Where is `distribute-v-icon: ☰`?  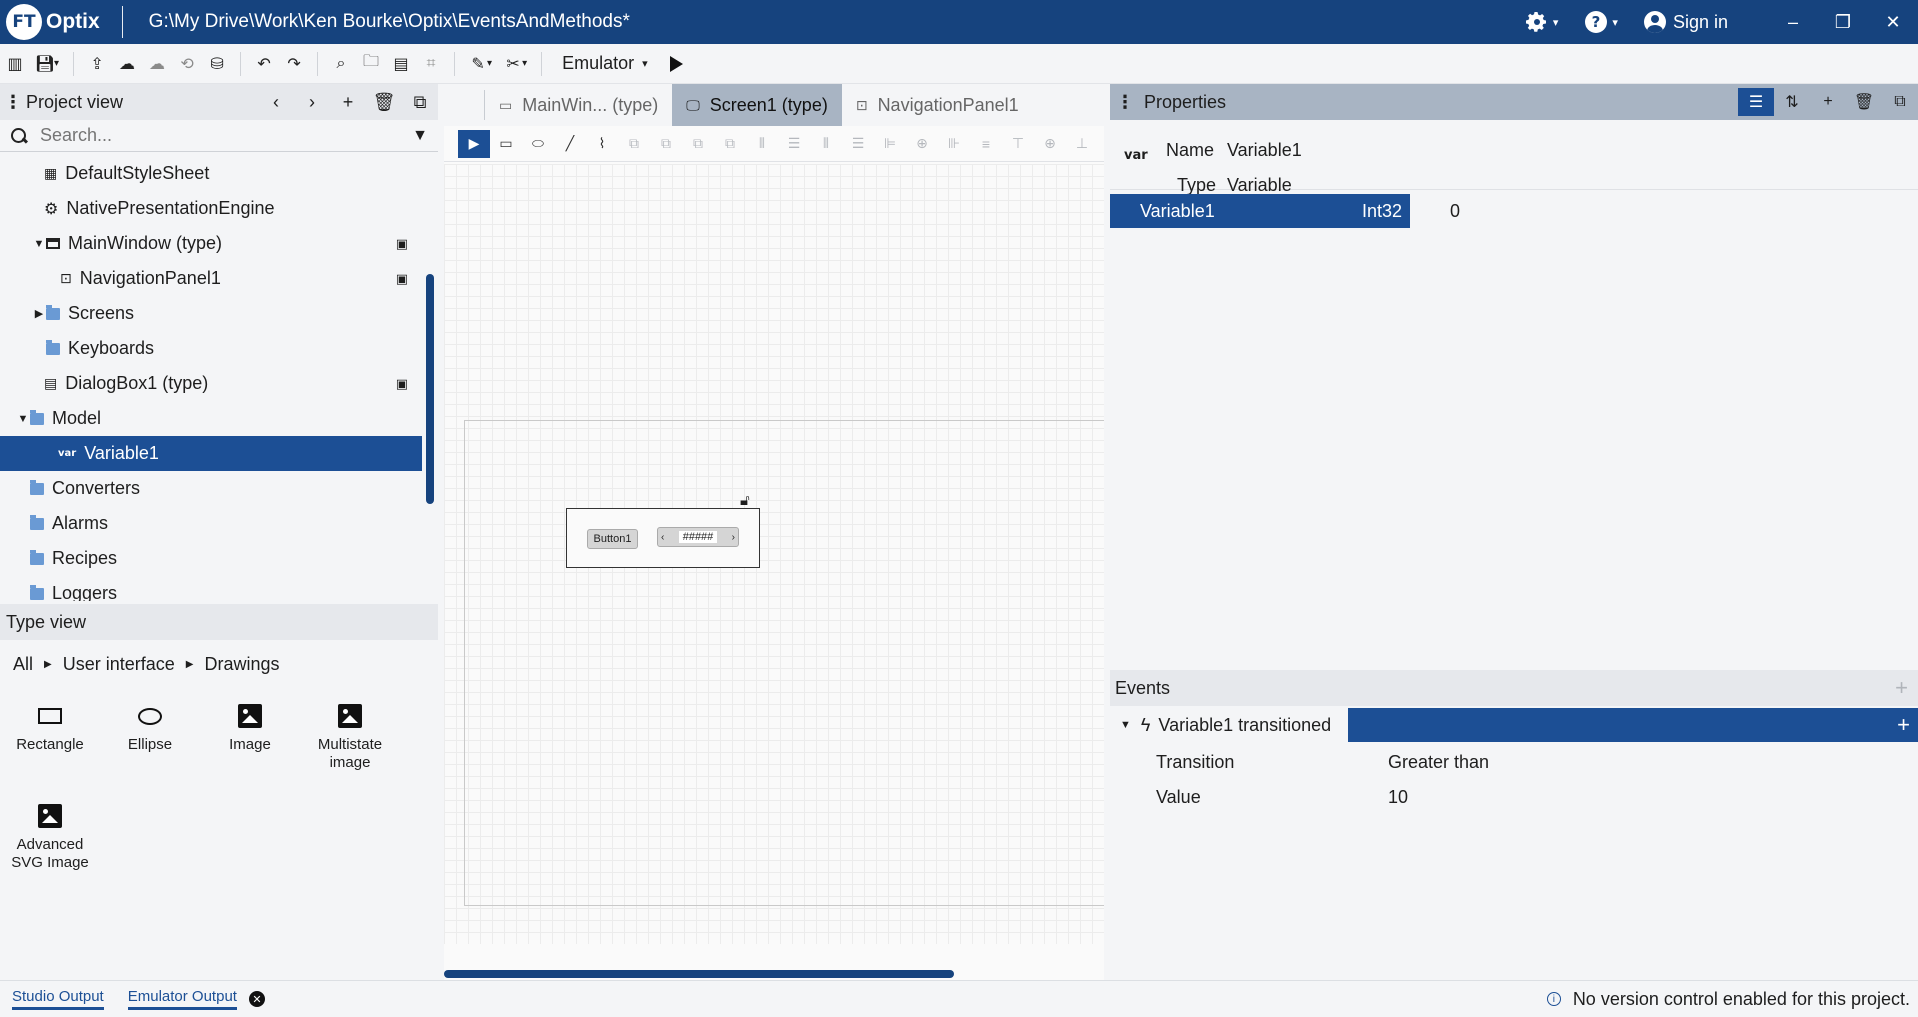
distribute-v-icon: ☰ is located at coordinates (794, 144).